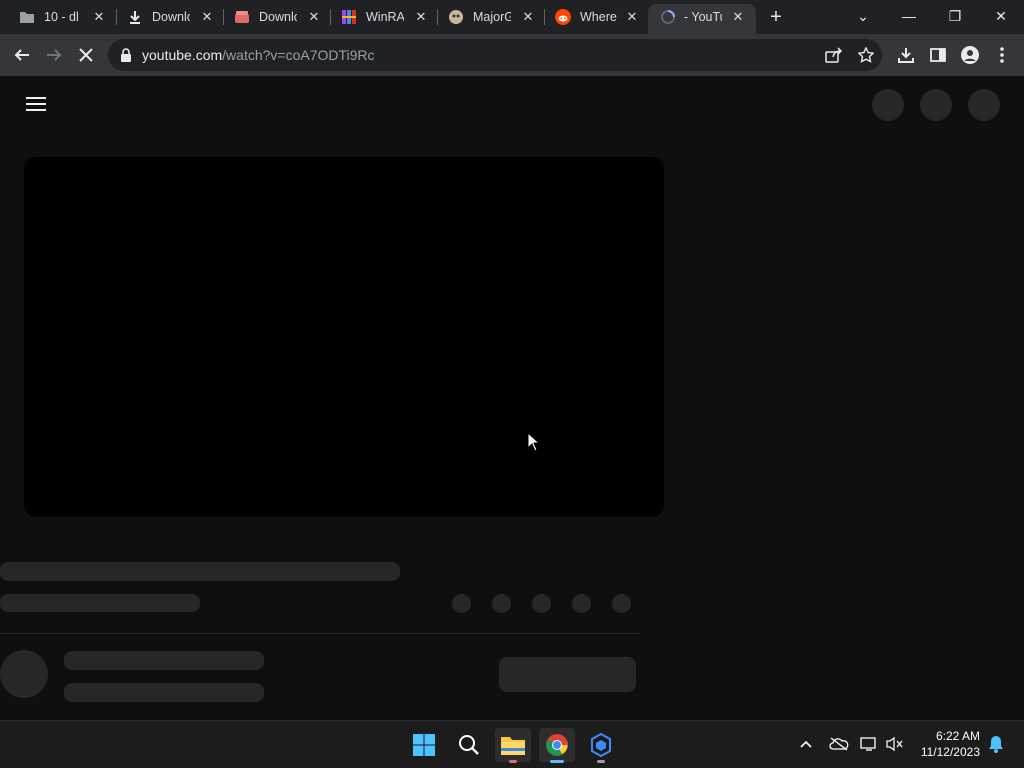 This screenshot has width=1024, height=768. I want to click on volume-muted-icon, so click(895, 744).